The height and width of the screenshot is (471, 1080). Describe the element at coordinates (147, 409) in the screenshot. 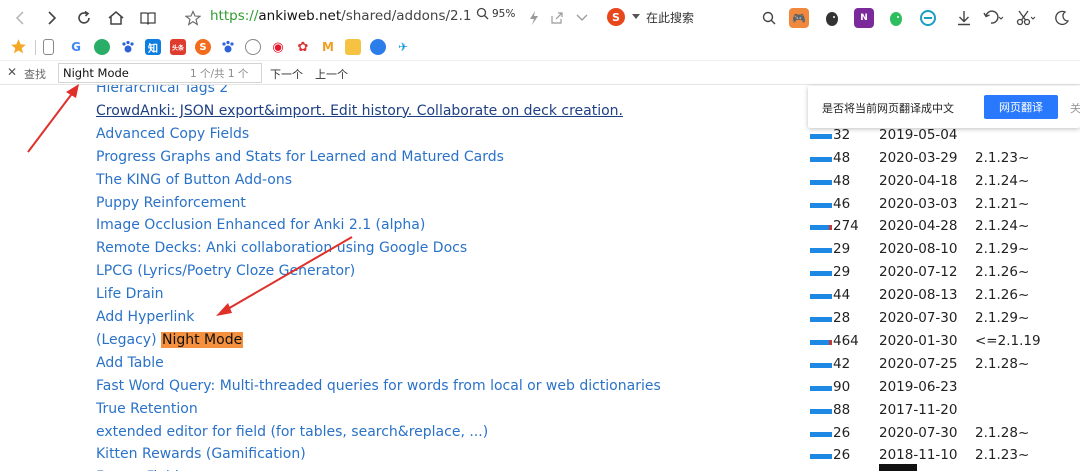

I see `addon-title-link: True Retention` at that location.